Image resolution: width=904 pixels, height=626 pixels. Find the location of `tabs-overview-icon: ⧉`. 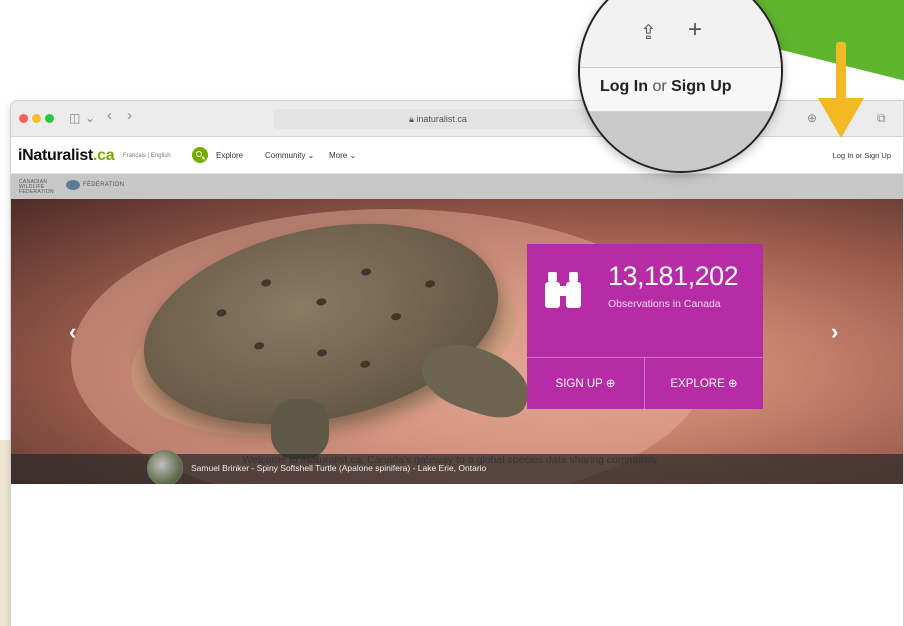

tabs-overview-icon: ⧉ is located at coordinates (881, 118).